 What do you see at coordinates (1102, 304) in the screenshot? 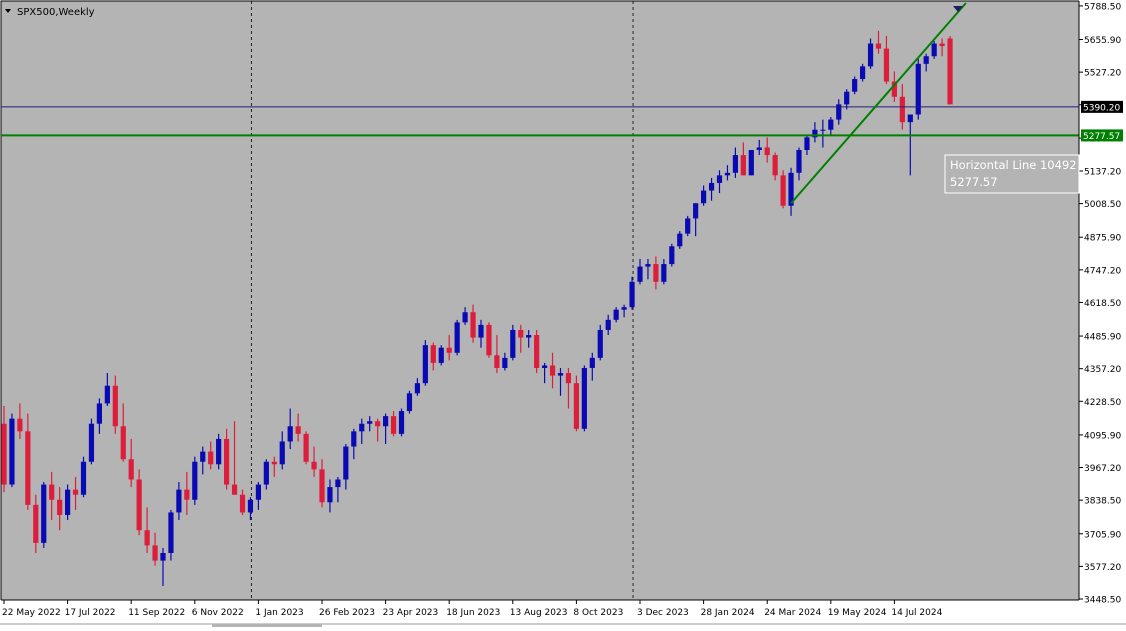
I see `price-tick-label: 4618.50` at bounding box center [1102, 304].